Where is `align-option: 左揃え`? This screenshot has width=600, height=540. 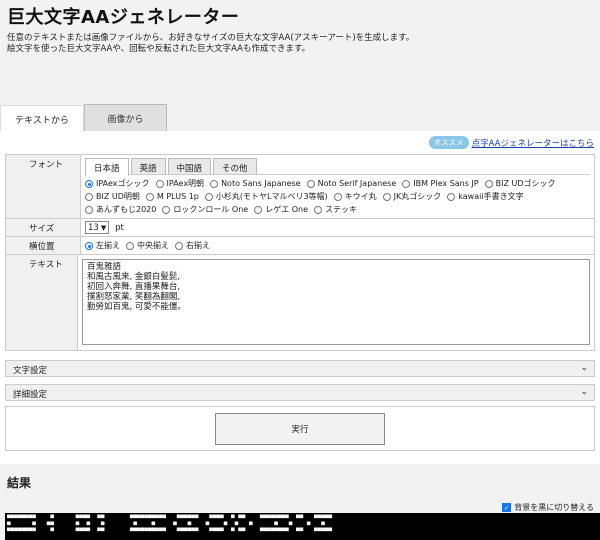 align-option: 左揃え is located at coordinates (102, 246).